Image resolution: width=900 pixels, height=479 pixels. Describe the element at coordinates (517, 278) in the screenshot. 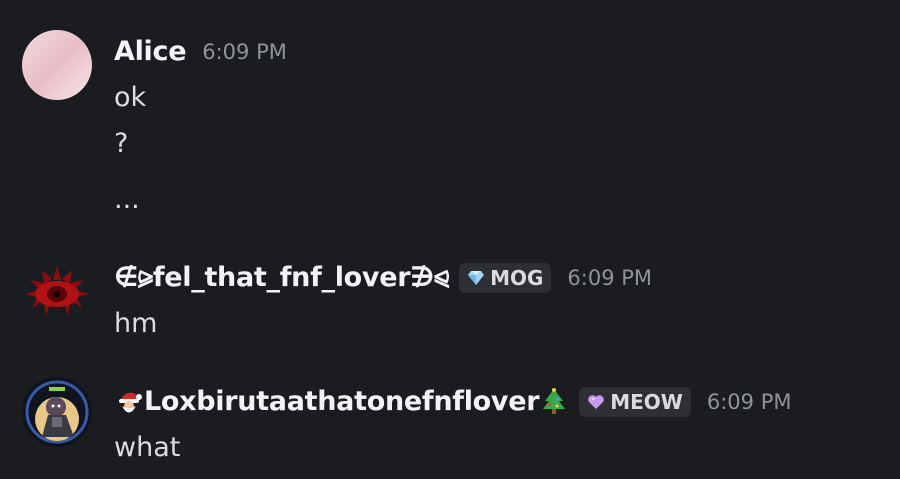

I see `server-tag-label: MOG` at that location.